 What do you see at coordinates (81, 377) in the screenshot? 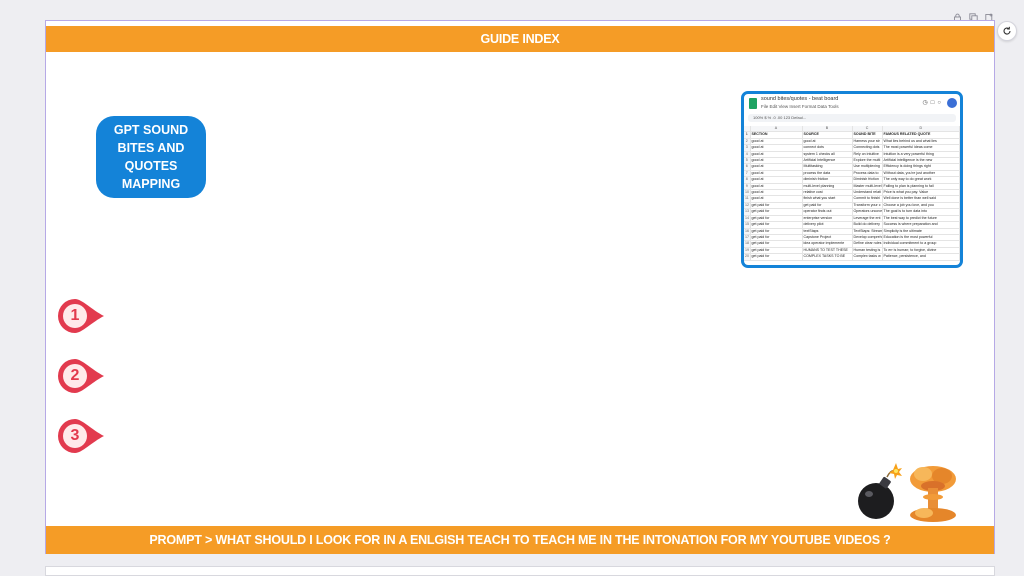
I see `marker-2: 2` at bounding box center [81, 377].